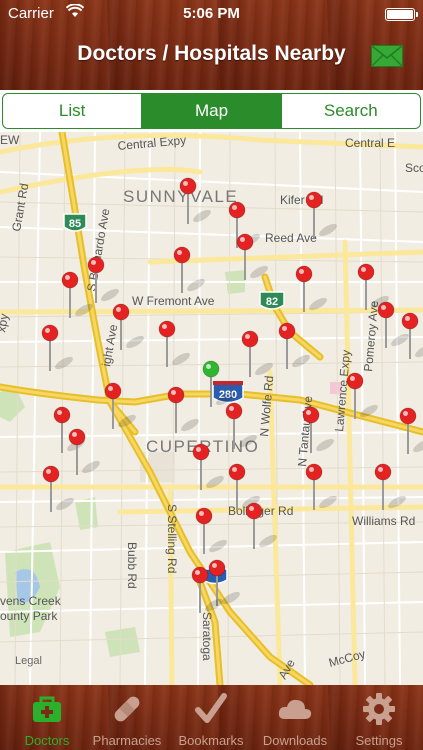 This screenshot has width=423, height=750. I want to click on tab-downloads: Downloads, so click(295, 717).